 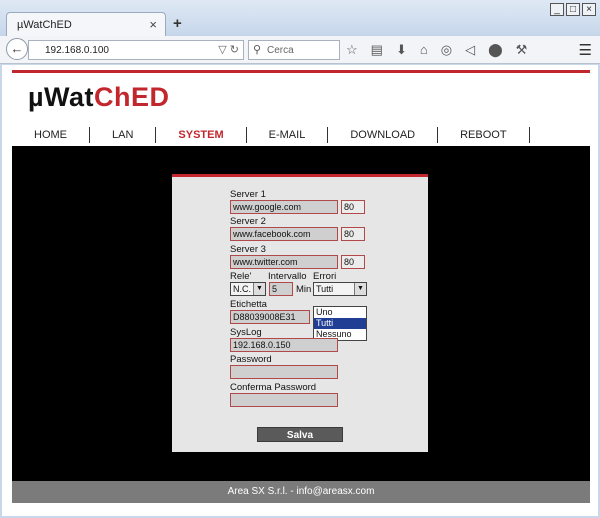 I want to click on search-placeholder: Cerca, so click(x=280, y=50).